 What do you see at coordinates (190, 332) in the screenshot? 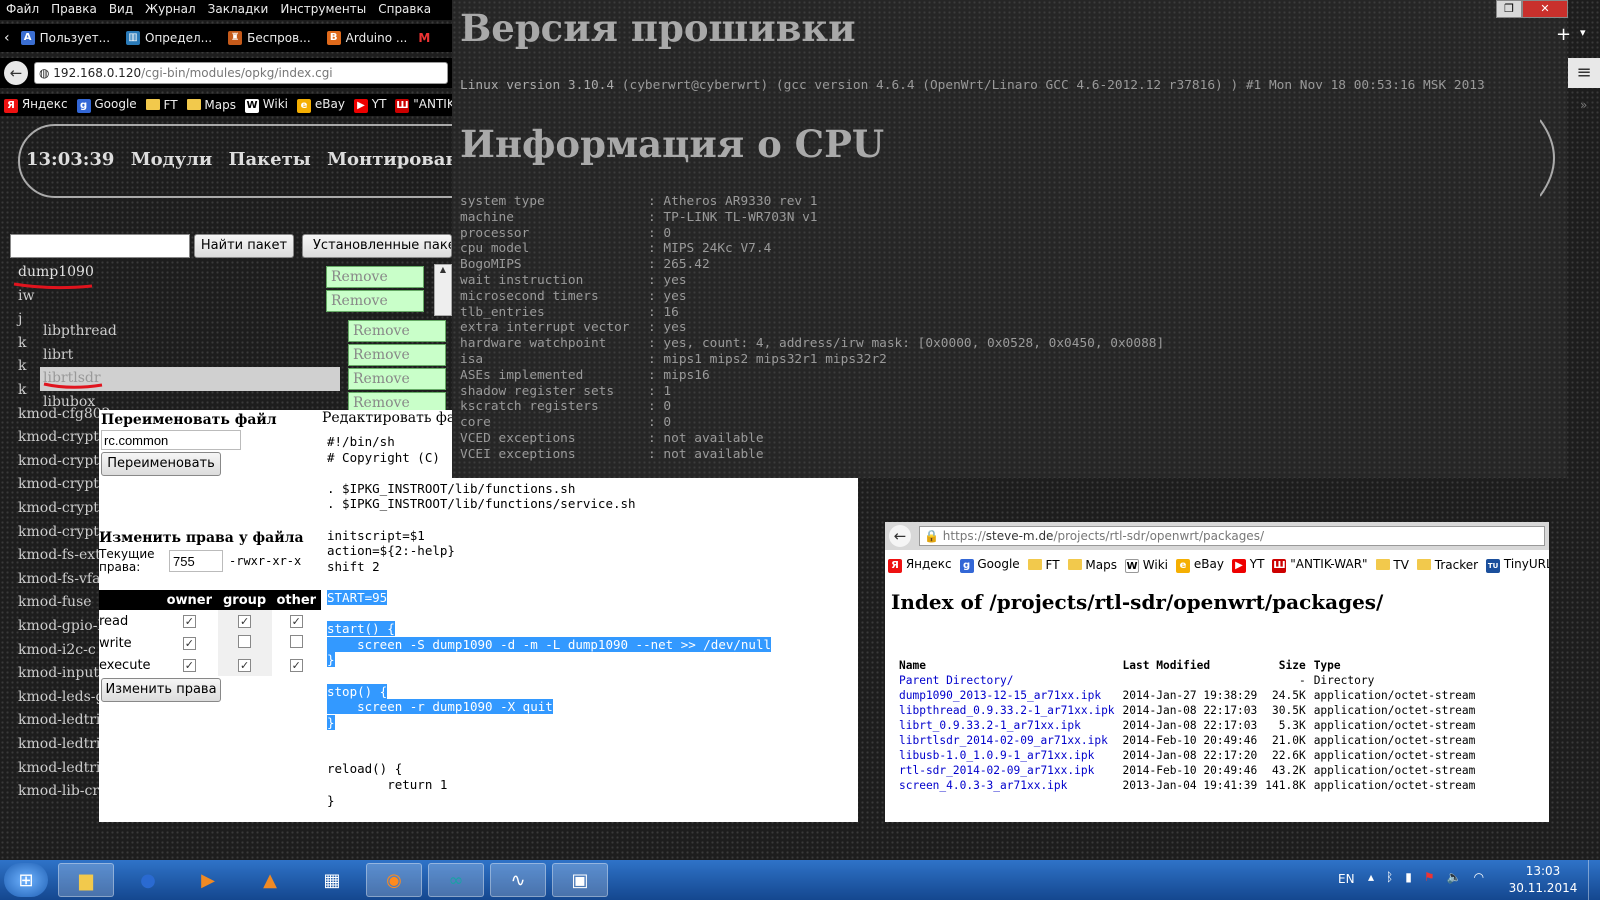
I see `subpackage-item: libpthread` at bounding box center [190, 332].